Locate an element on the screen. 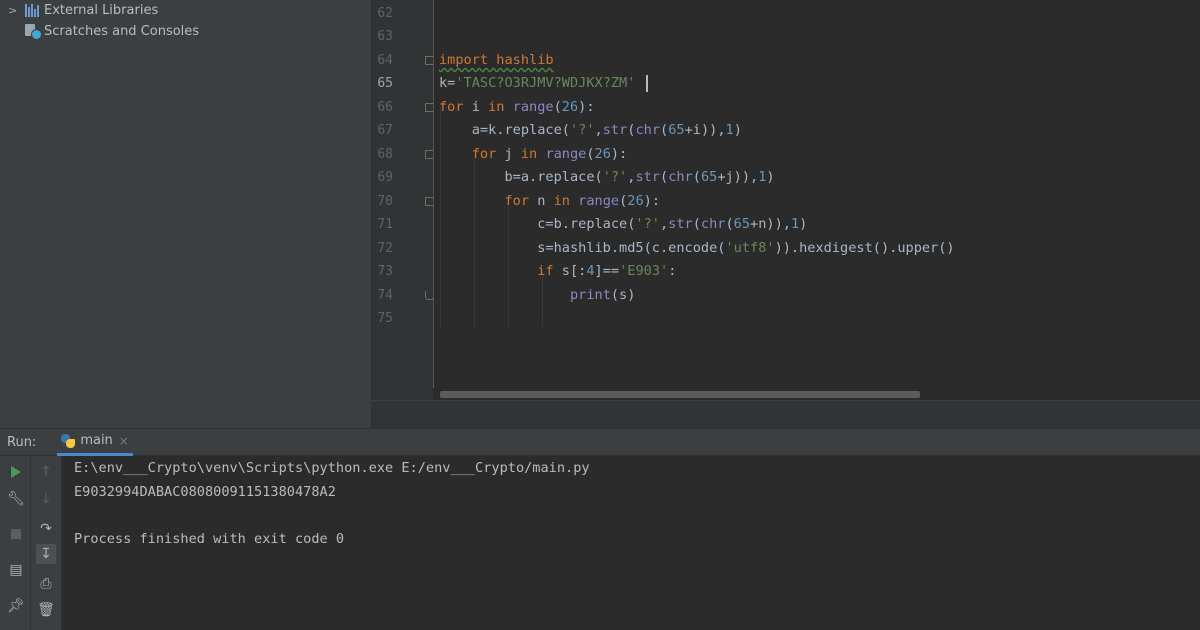 The image size is (1200, 630). layout-icon: ▤ is located at coordinates (16, 570).